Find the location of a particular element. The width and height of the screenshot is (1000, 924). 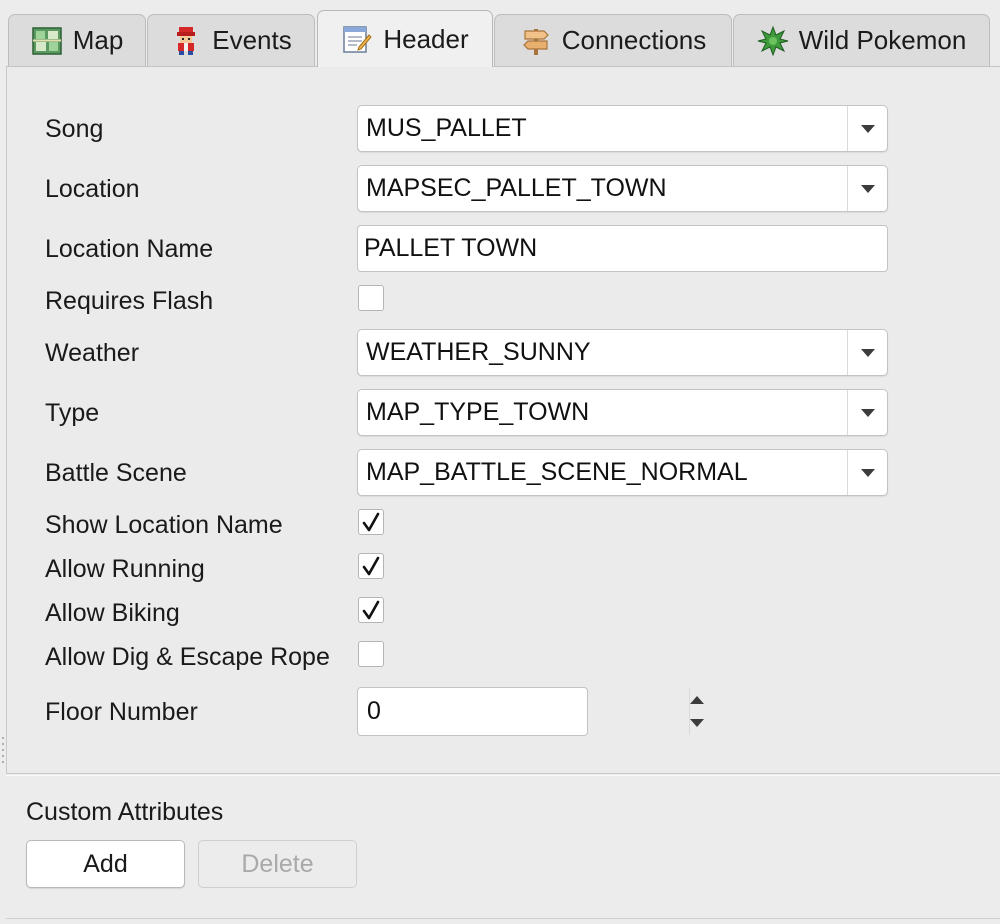

tab-wild-pokemon: Wild Pokemon is located at coordinates (861, 40).